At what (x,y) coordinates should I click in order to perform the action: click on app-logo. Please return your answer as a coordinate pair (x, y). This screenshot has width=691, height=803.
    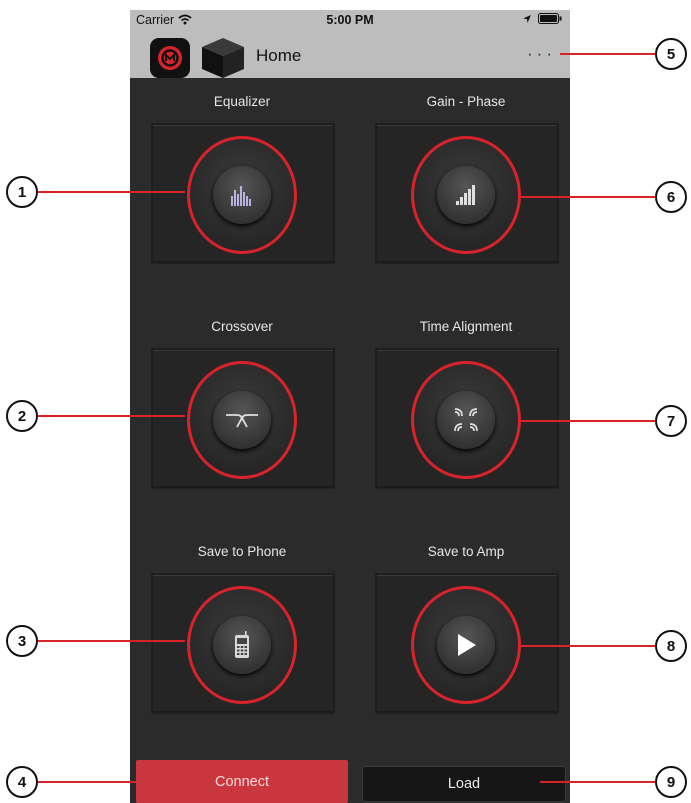
    Looking at the image, I should click on (170, 58).